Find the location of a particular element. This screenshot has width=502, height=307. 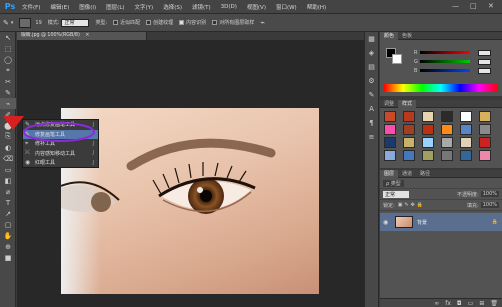

layer-row-background: ◉ 背景 🔒 is located at coordinates (441, 222).